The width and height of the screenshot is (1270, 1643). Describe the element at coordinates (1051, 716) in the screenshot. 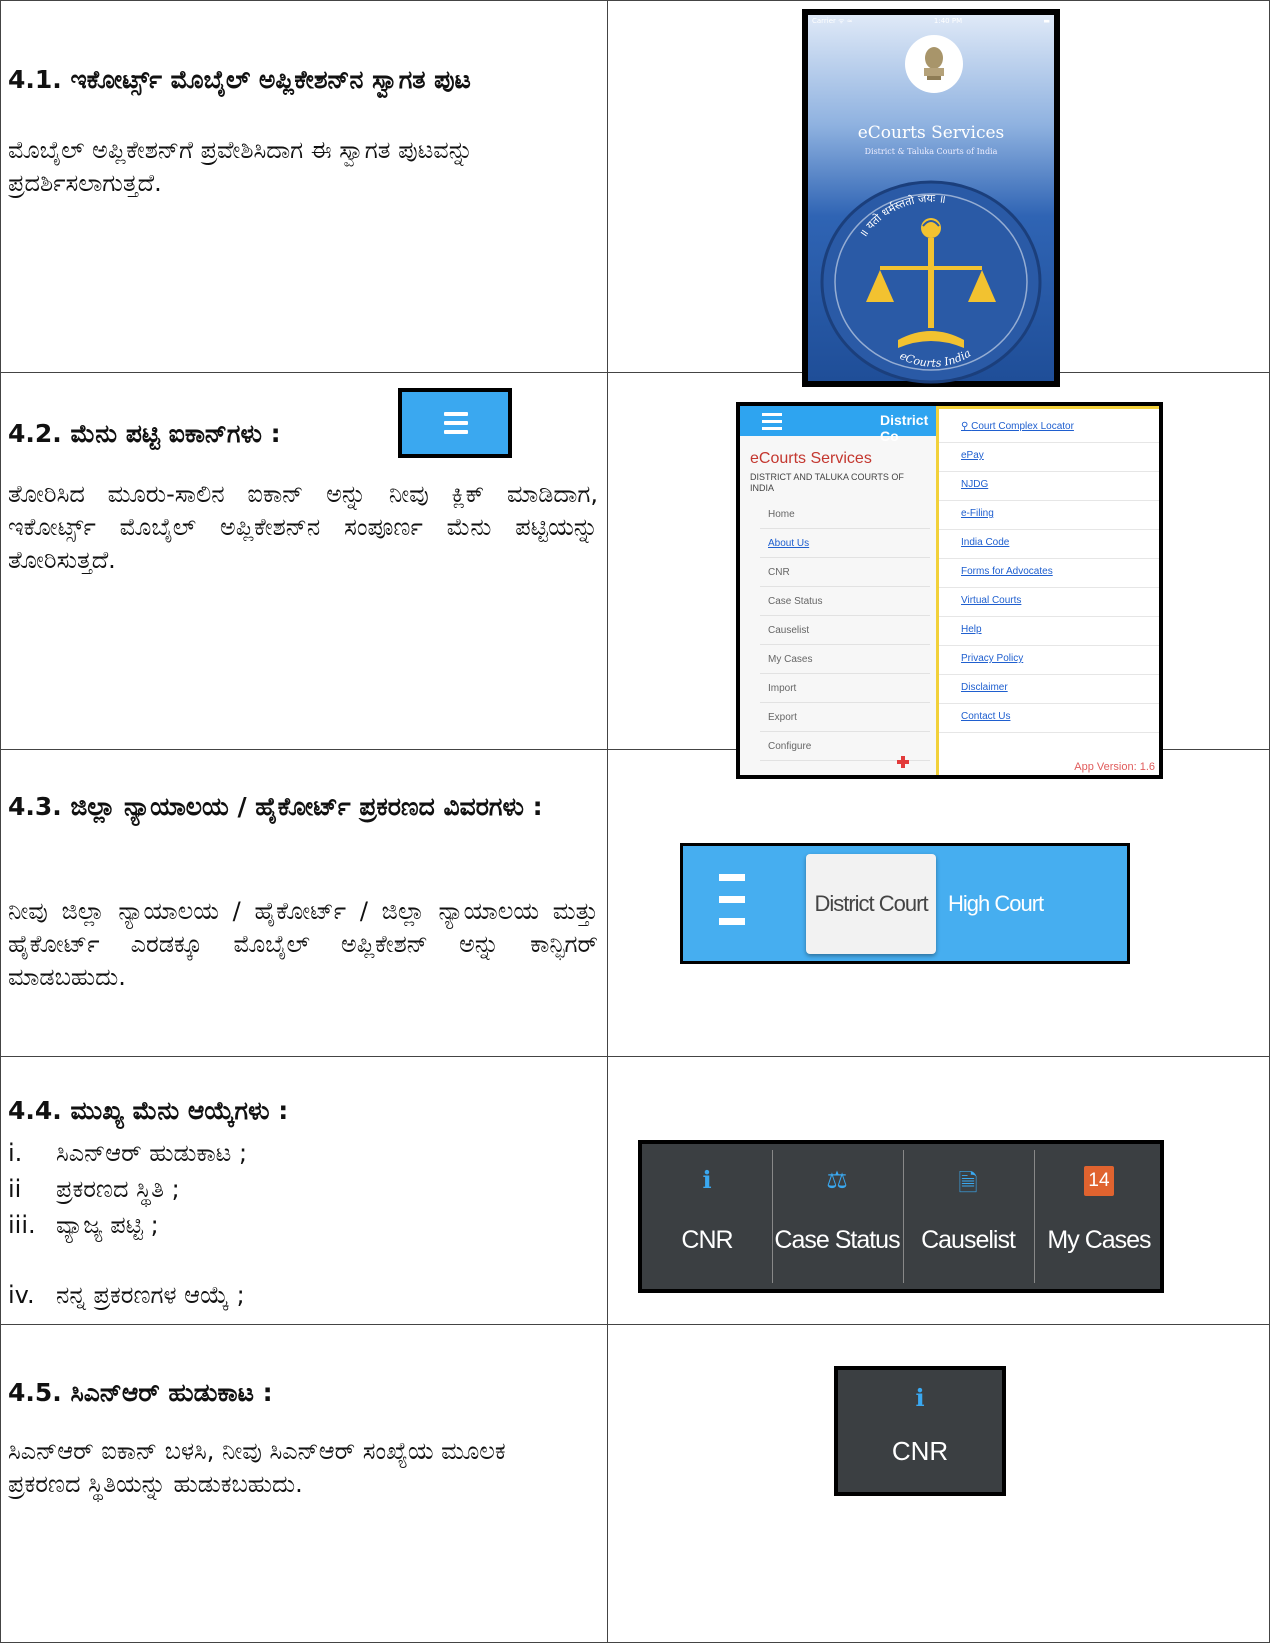

I see `menu-link-contact-us: Contact Us` at that location.